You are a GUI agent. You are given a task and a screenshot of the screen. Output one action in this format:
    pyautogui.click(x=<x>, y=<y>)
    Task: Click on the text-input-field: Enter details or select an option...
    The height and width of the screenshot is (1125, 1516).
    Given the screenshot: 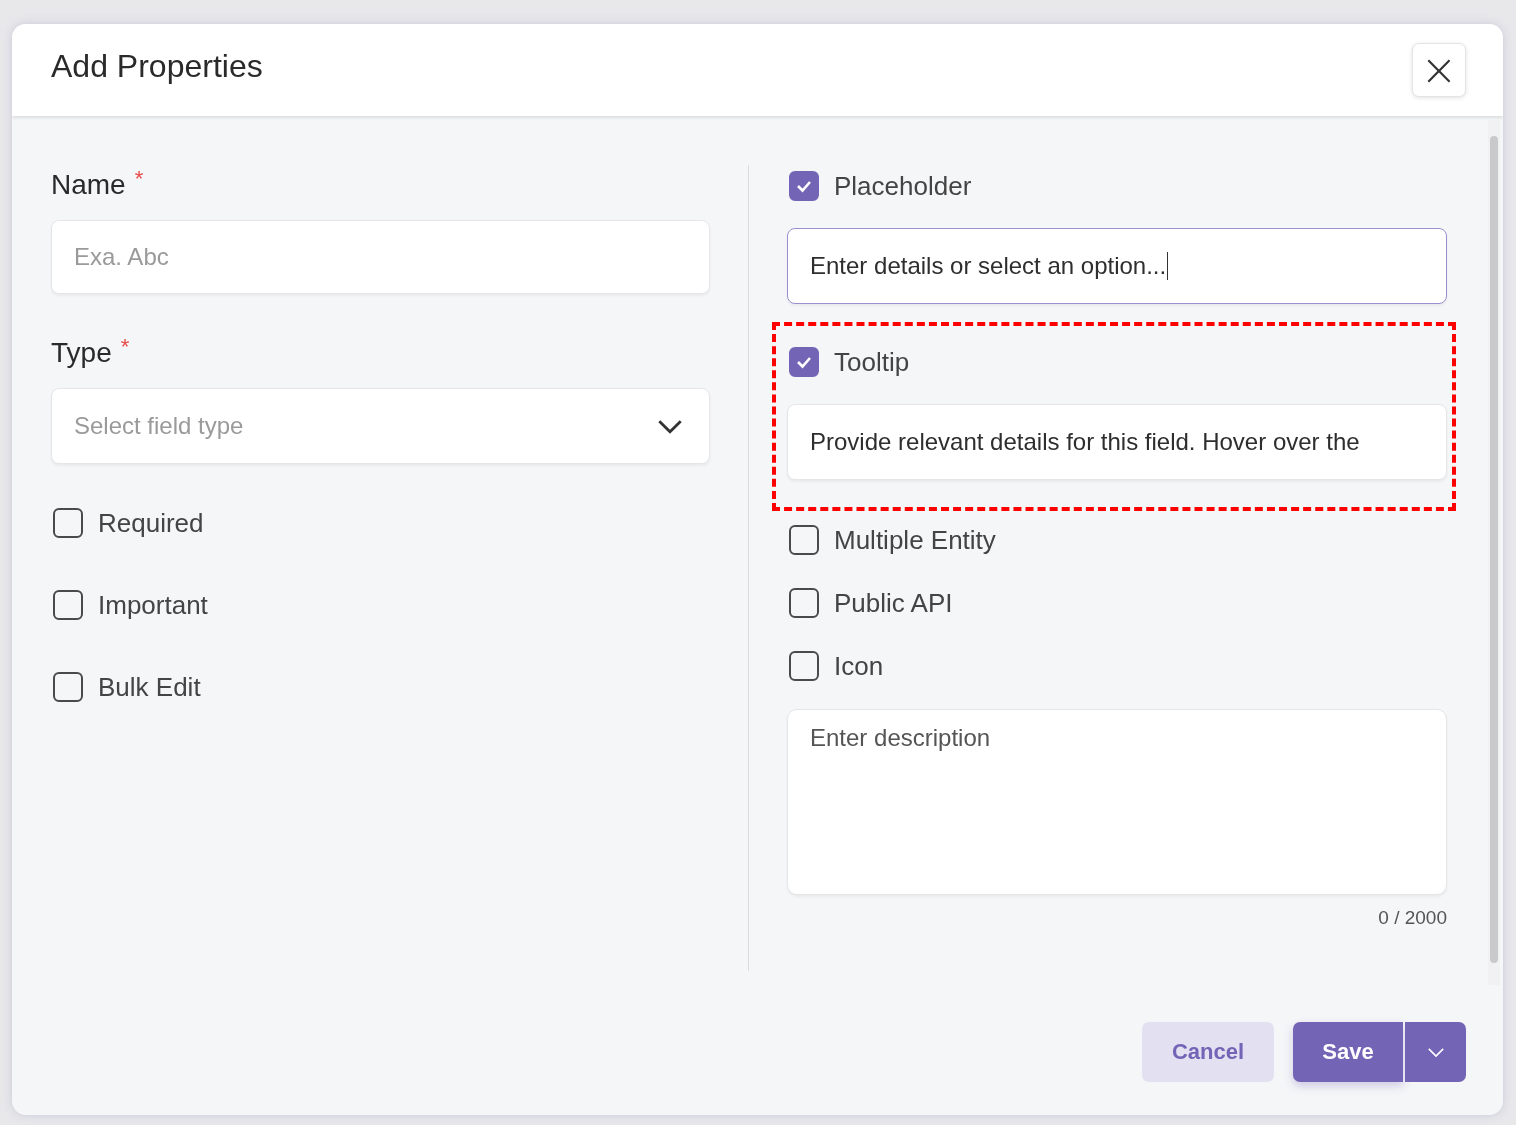 What is the action you would take?
    pyautogui.click(x=1117, y=266)
    